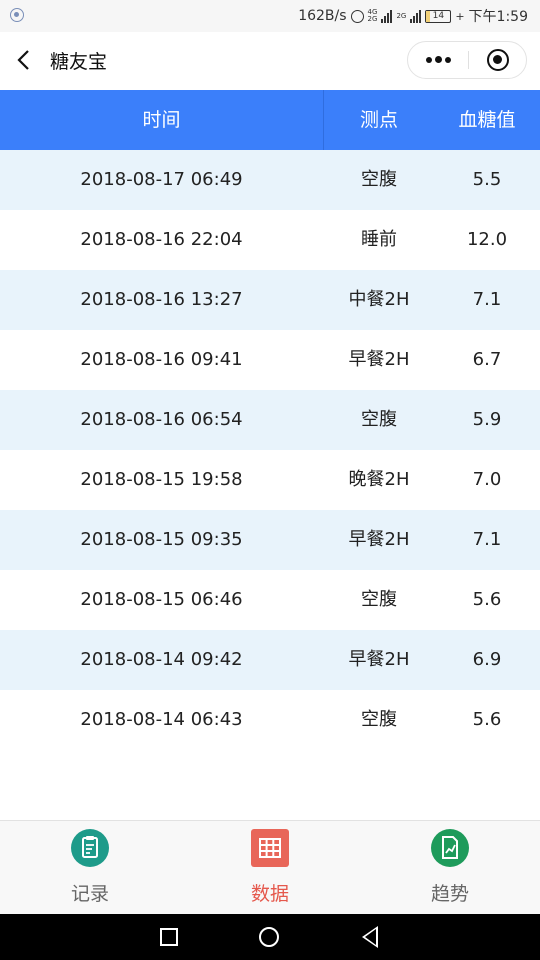 This screenshot has width=540, height=960. I want to click on tab-data: 数据, so click(270, 868).